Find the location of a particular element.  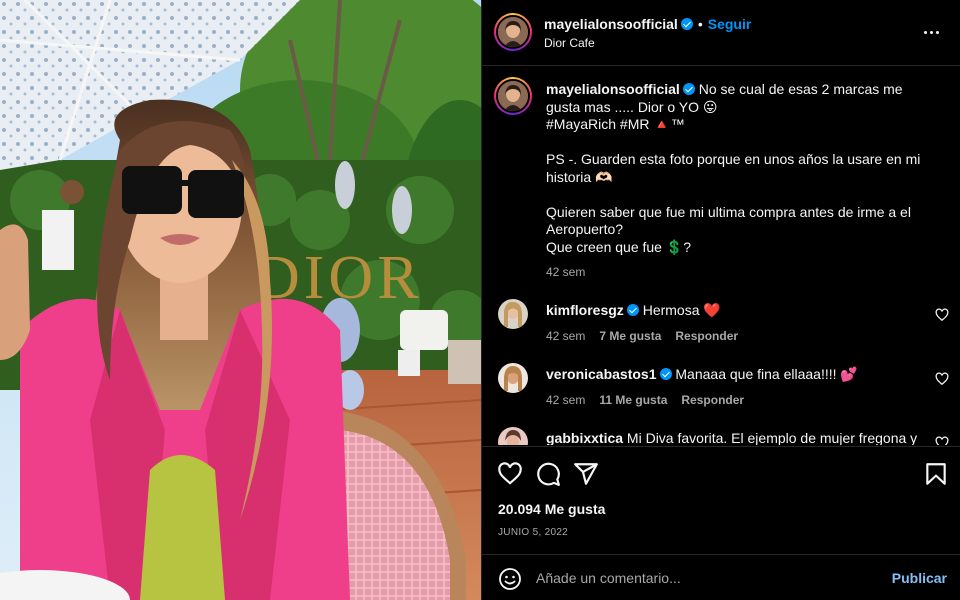

bookmark-icon is located at coordinates (936, 474).